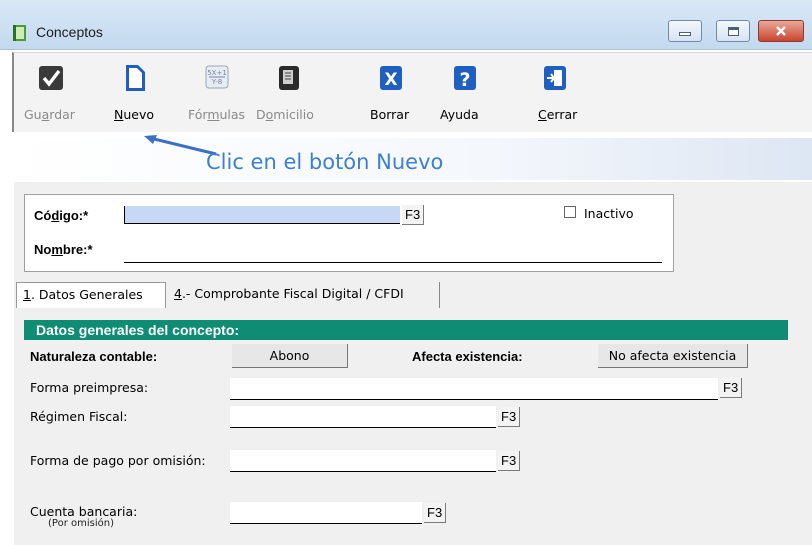 The width and height of the screenshot is (812, 545). Describe the element at coordinates (51, 78) in the screenshot. I see `checkmark-icon` at that location.